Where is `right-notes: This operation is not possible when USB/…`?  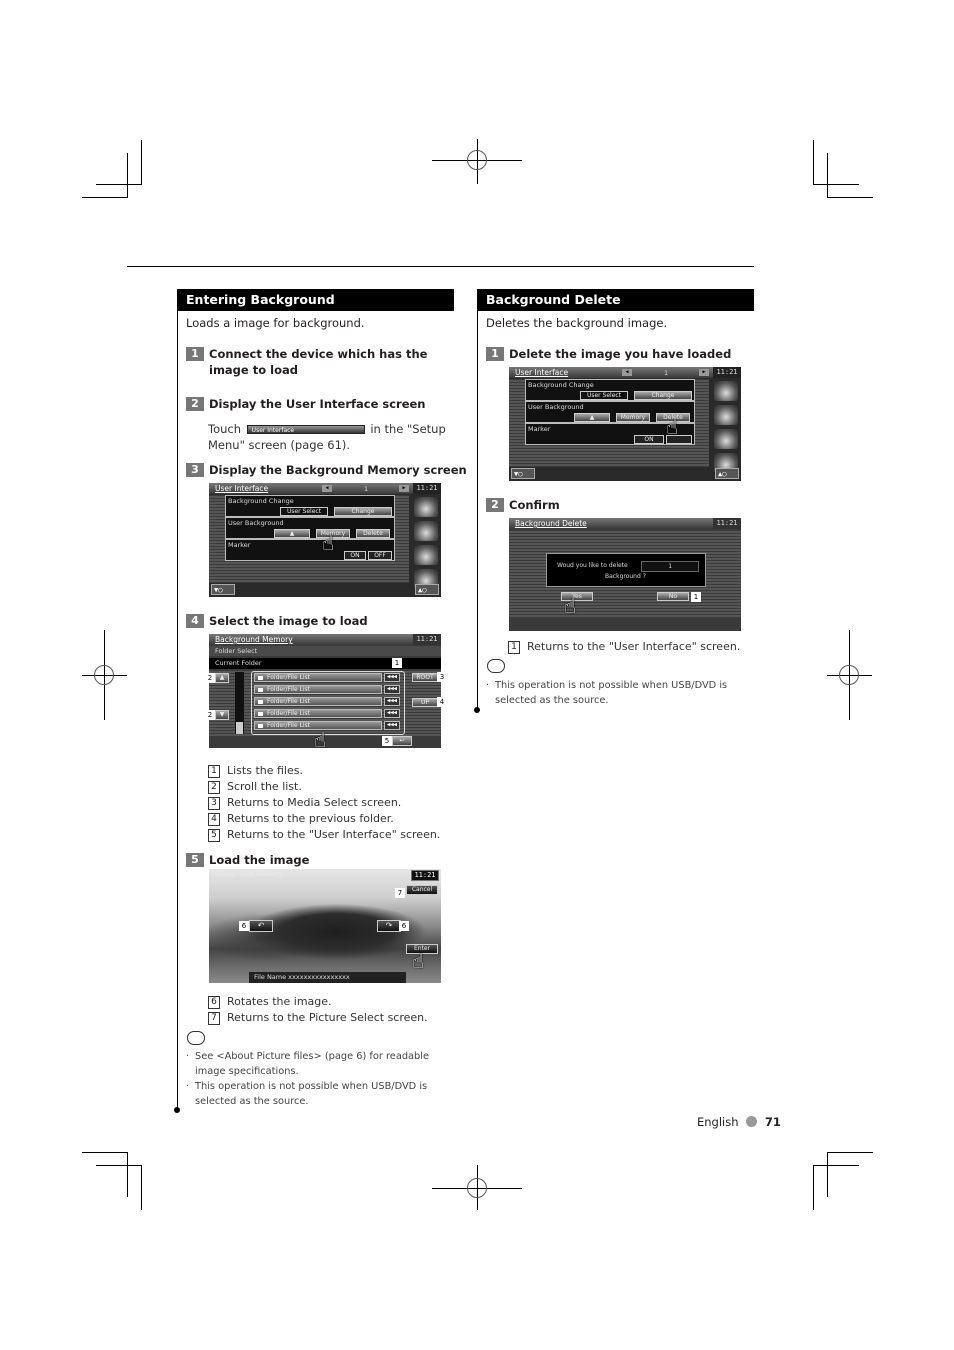
right-notes: This operation is not possible when USB/… is located at coordinates (620, 693).